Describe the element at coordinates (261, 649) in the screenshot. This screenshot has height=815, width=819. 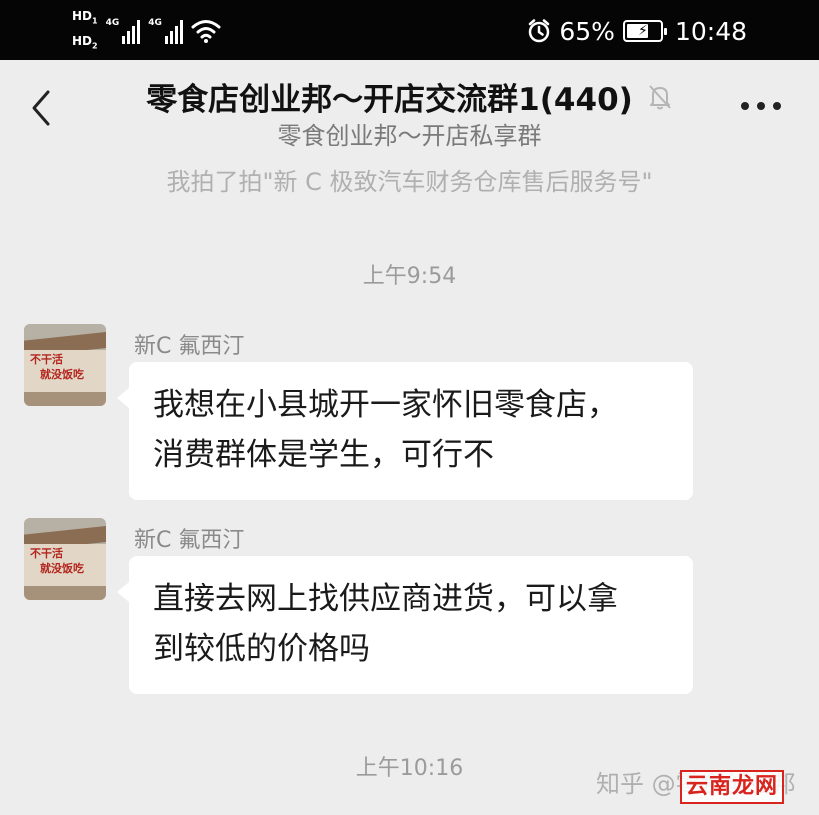
I see `message-text-line: 到较低的价格吗` at that location.